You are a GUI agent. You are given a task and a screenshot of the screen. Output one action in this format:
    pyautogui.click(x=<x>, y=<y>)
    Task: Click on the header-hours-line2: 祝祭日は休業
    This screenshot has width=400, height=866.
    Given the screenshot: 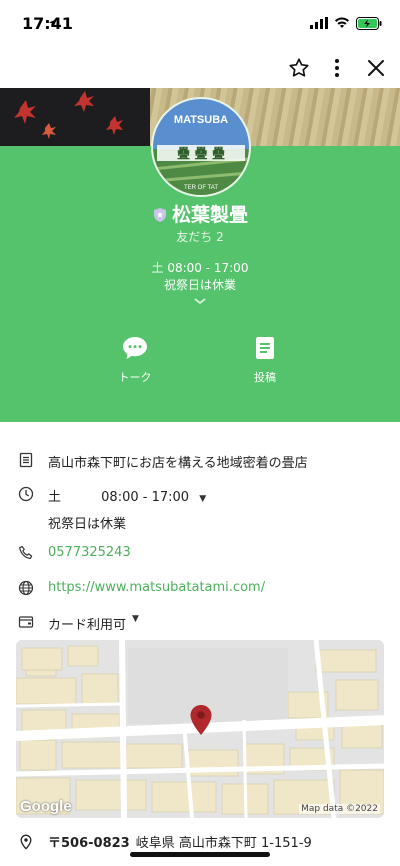 What is the action you would take?
    pyautogui.click(x=199, y=285)
    